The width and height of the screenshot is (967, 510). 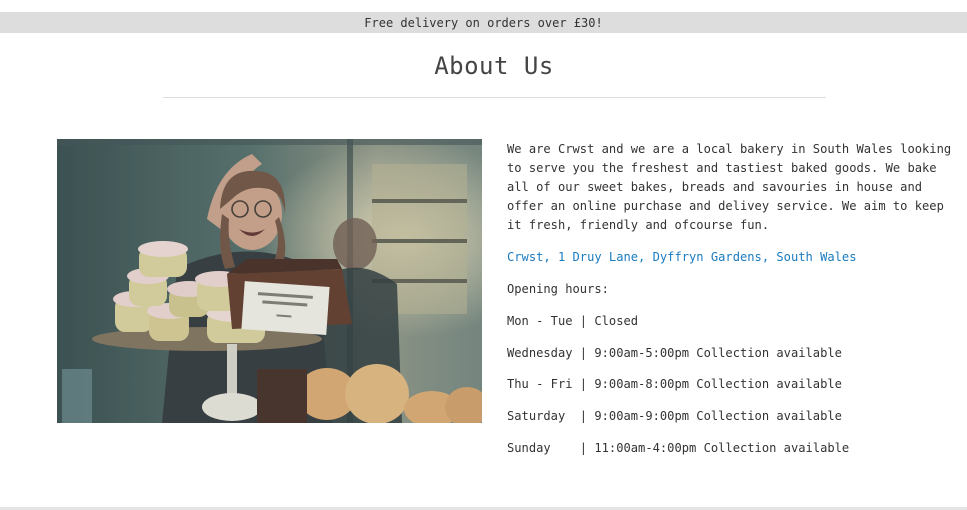 I want to click on hours-row-mon-tue: Mon - Tue | Closed, so click(x=573, y=321).